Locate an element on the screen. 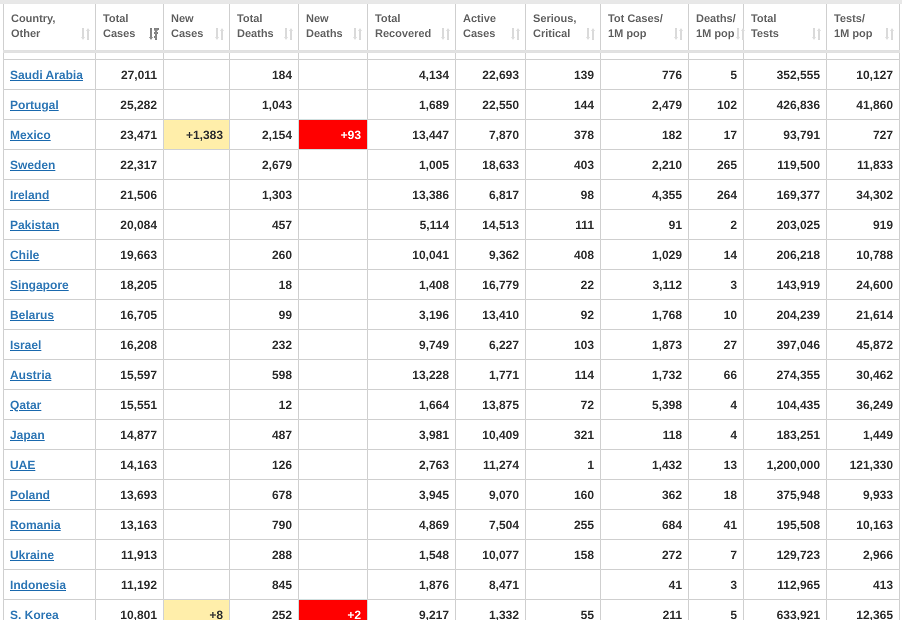  table-cell: 160 is located at coordinates (584, 495).